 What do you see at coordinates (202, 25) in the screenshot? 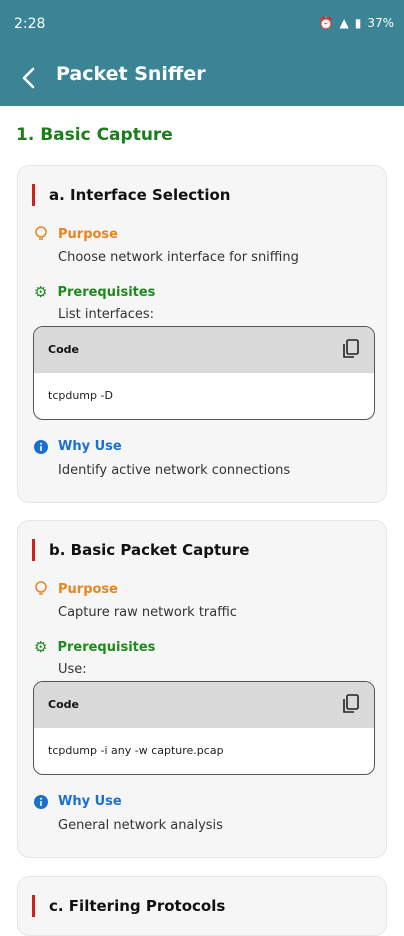
I see `status-bar: 2:28 ⏰ ▲ ▮ 37%` at bounding box center [202, 25].